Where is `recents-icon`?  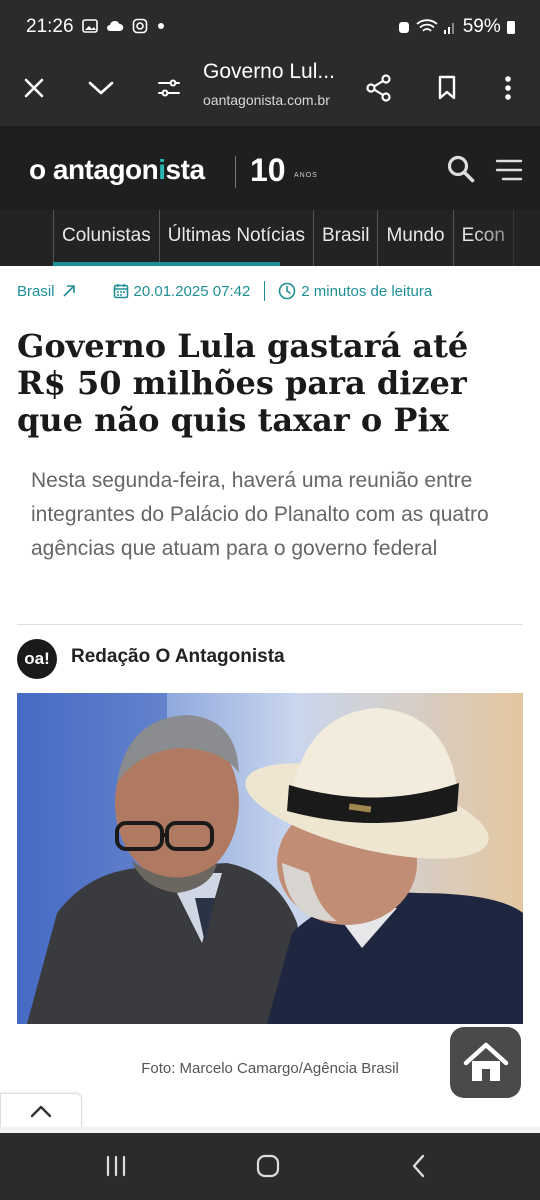
recents-icon is located at coordinates (116, 1166).